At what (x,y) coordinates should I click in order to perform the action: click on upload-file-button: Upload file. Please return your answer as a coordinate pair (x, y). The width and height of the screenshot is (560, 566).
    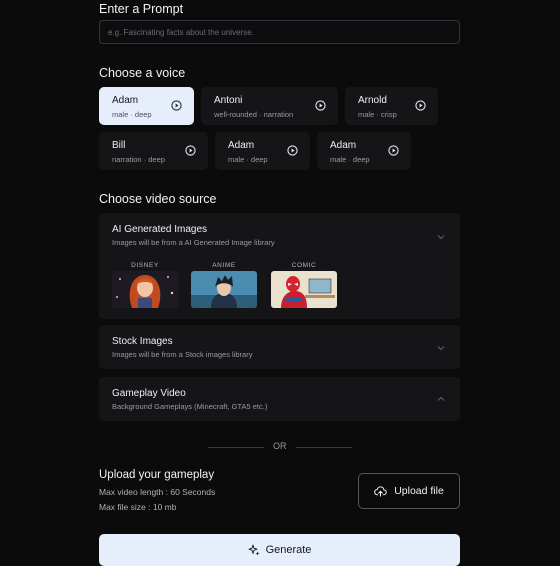
    Looking at the image, I should click on (409, 491).